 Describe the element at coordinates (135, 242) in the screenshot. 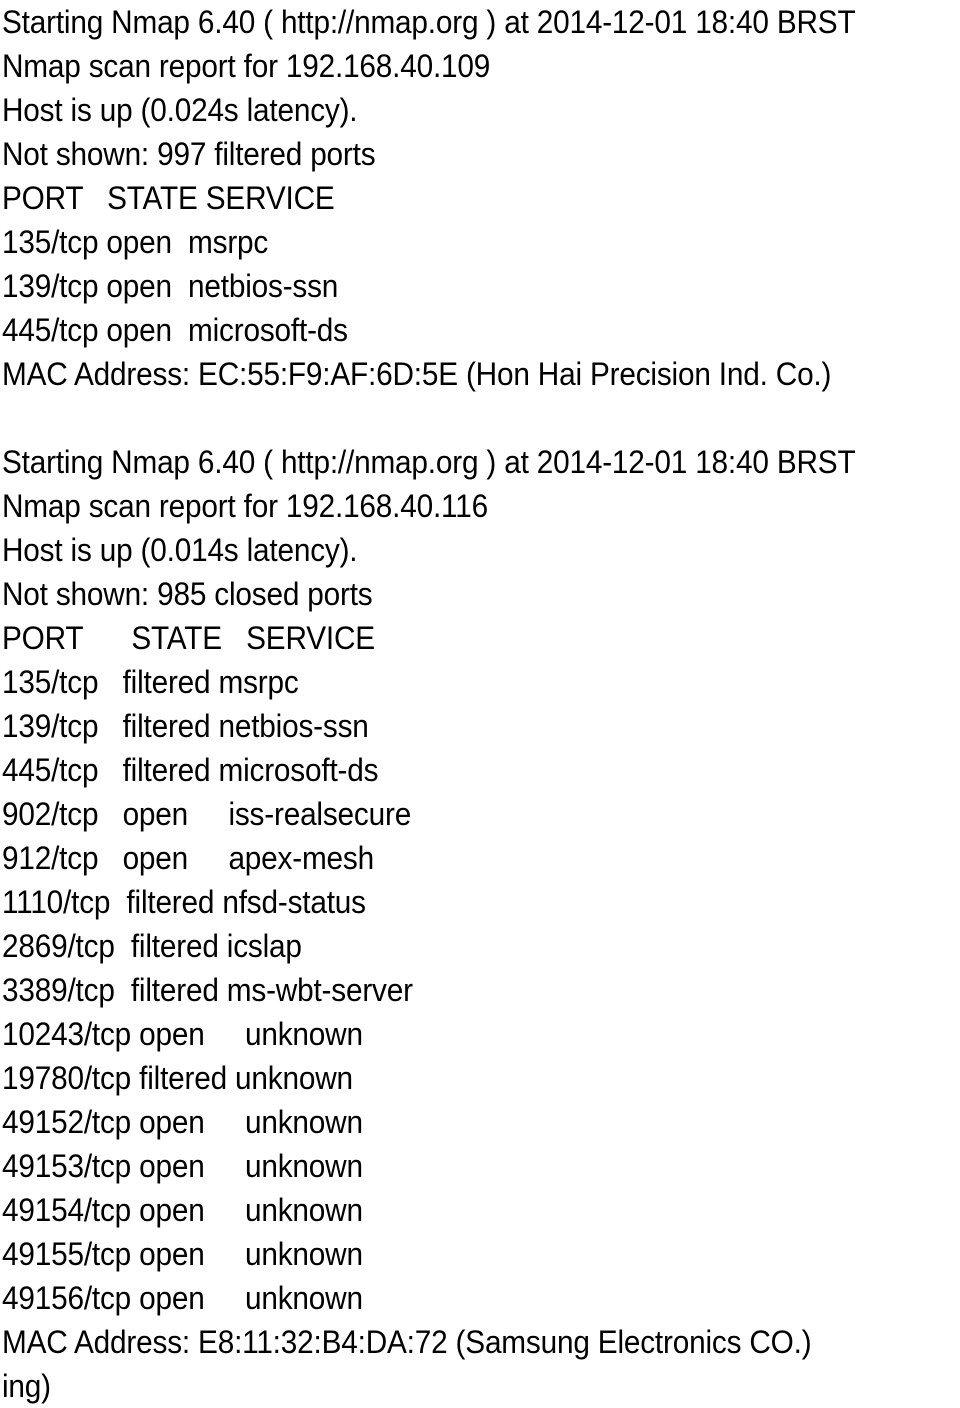

I see `port-row: 135/tcp open msrpc` at that location.